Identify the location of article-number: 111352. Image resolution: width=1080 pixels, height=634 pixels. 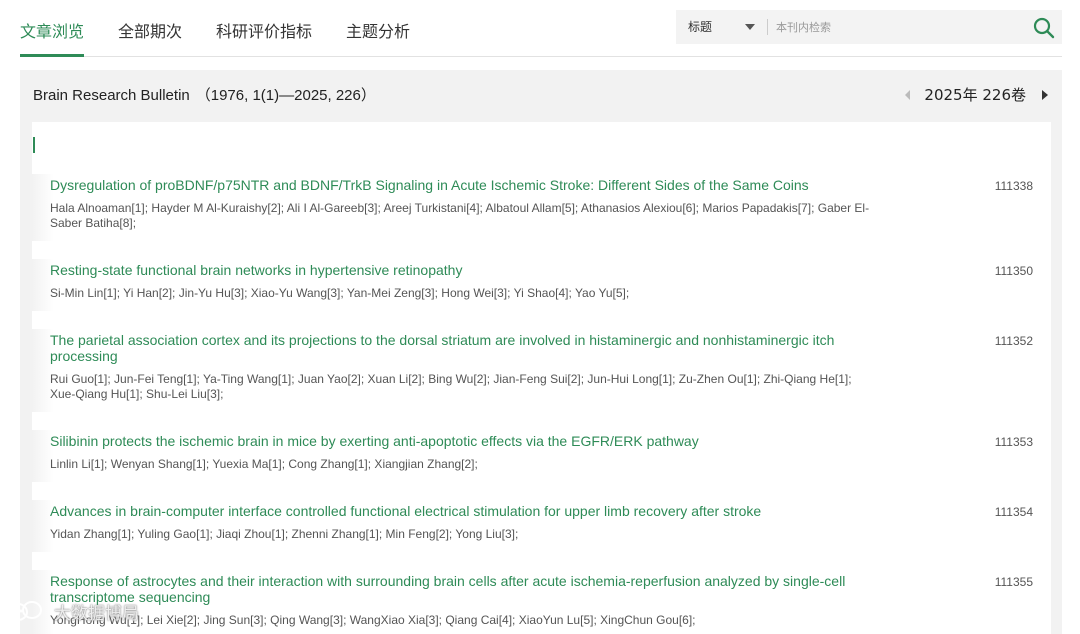
(1013, 341).